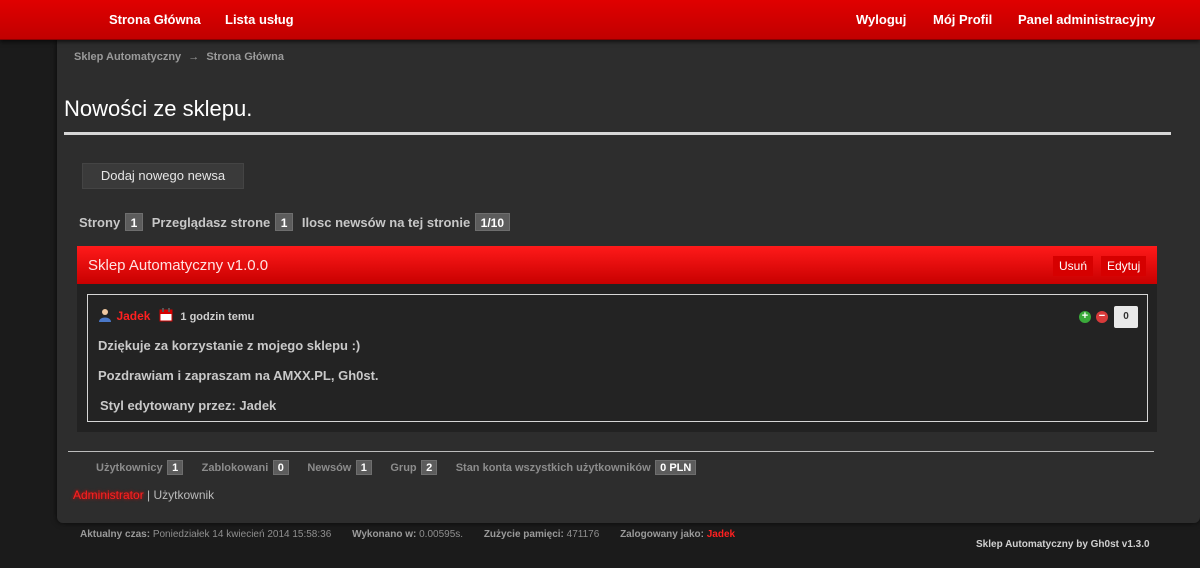 This screenshot has width=1200, height=568. What do you see at coordinates (133, 316) in the screenshot?
I see `news-author-link: Jadek` at bounding box center [133, 316].